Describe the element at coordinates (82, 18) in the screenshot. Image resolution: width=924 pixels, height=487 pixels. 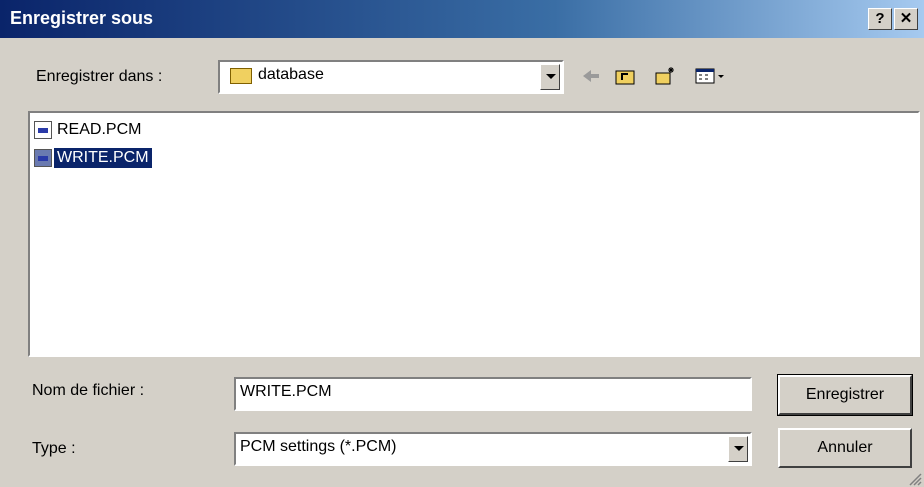
I see `window-title: Enregistrer sous` at that location.